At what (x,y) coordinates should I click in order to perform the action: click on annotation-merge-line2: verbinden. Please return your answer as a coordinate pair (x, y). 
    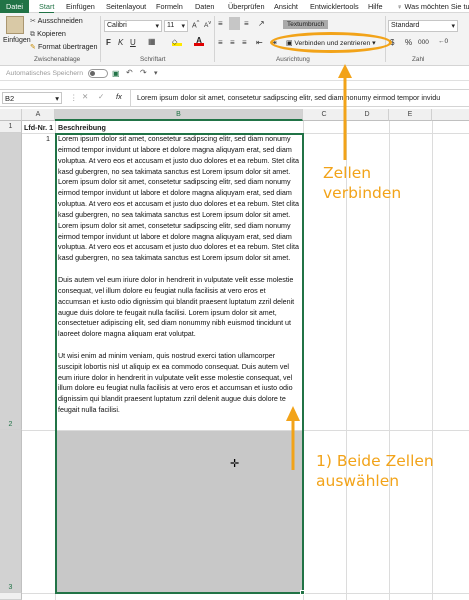
    Looking at the image, I should click on (362, 193).